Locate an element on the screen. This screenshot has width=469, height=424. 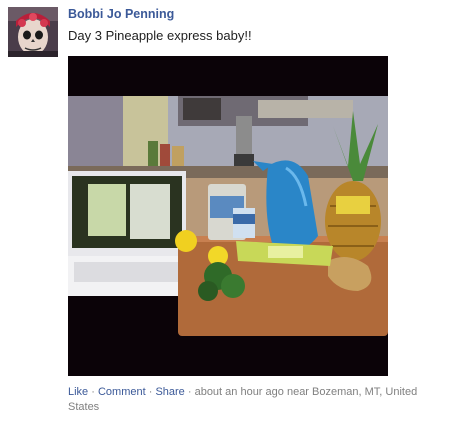
avatar is located at coordinates (33, 32).